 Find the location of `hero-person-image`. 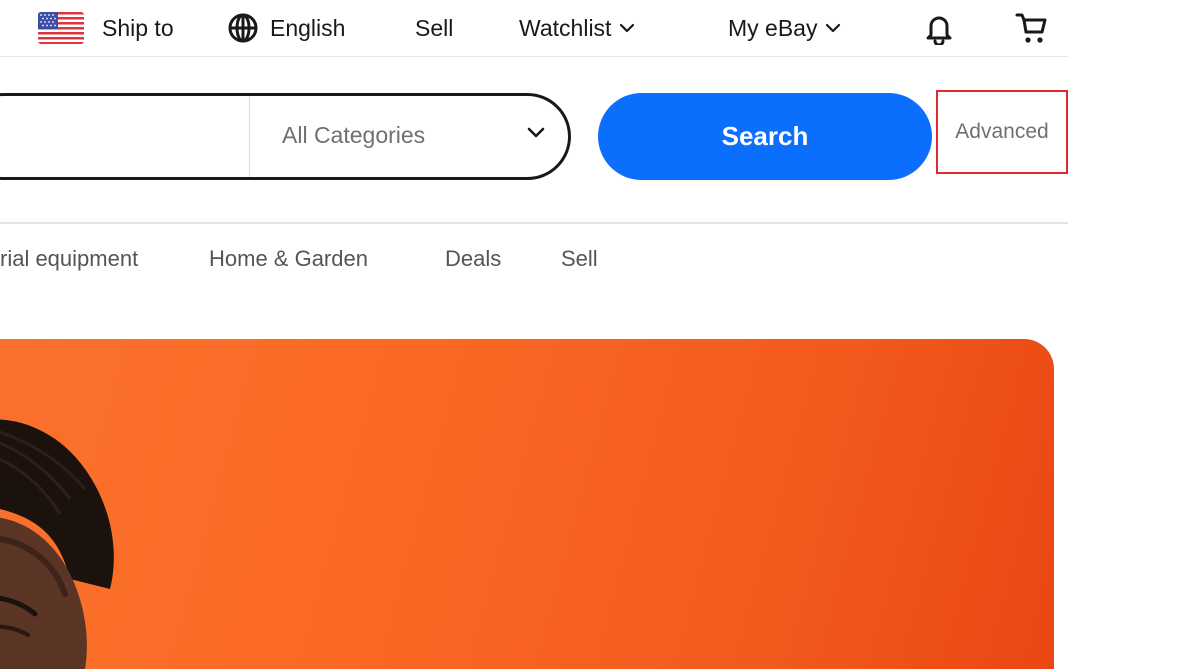

hero-person-image is located at coordinates (57, 544).